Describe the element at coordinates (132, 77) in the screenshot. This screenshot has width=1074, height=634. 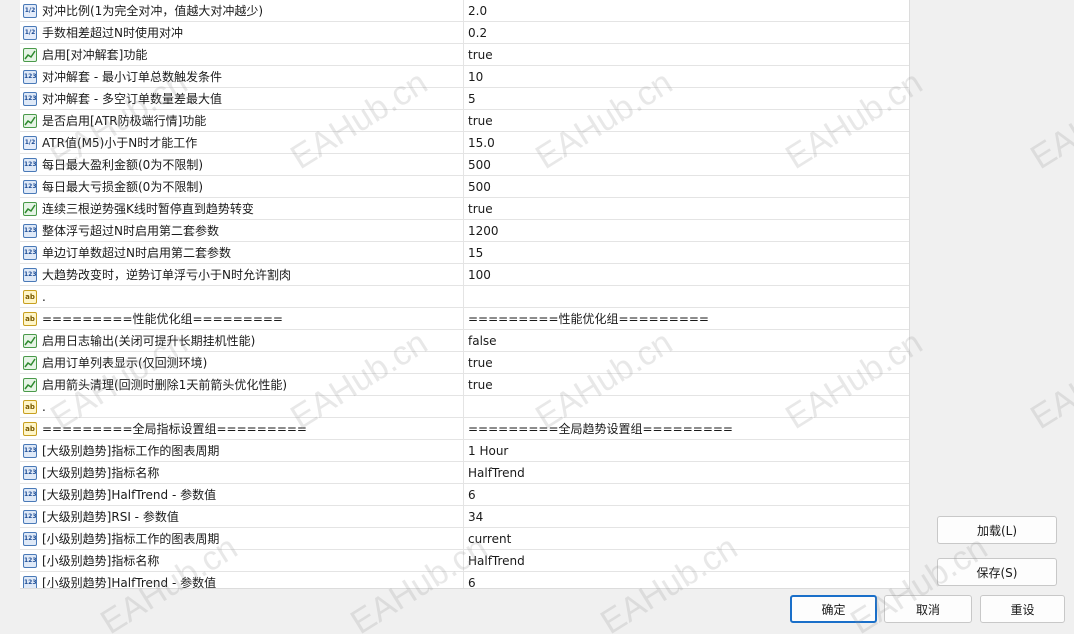
I see `param-name: 对冲解套 - 最小订单总数触发条件` at that location.